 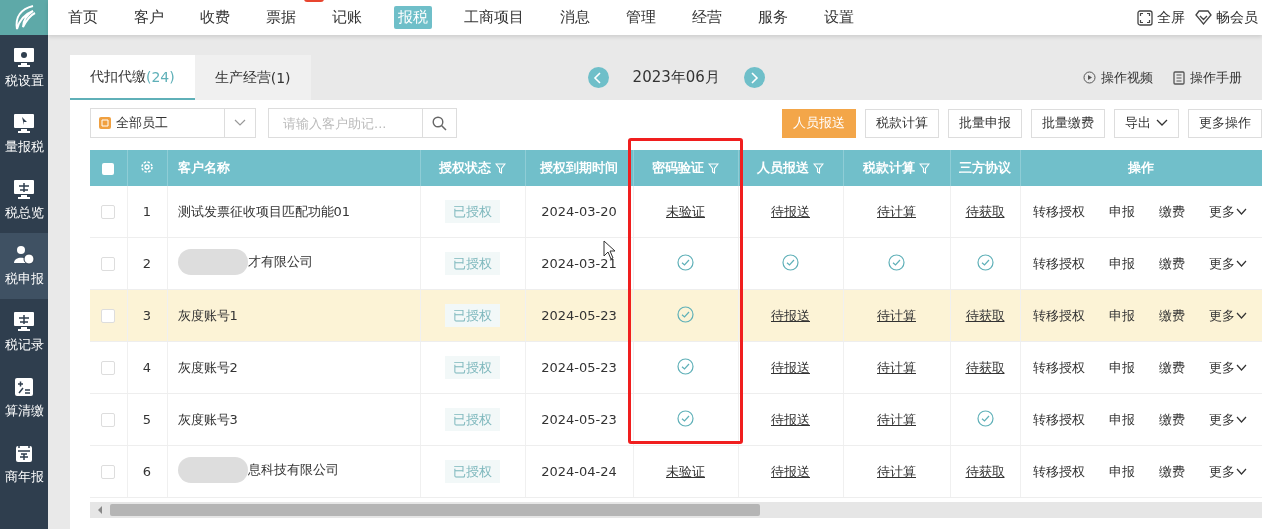 I want to click on action-button: 税款计算, so click(x=902, y=123).